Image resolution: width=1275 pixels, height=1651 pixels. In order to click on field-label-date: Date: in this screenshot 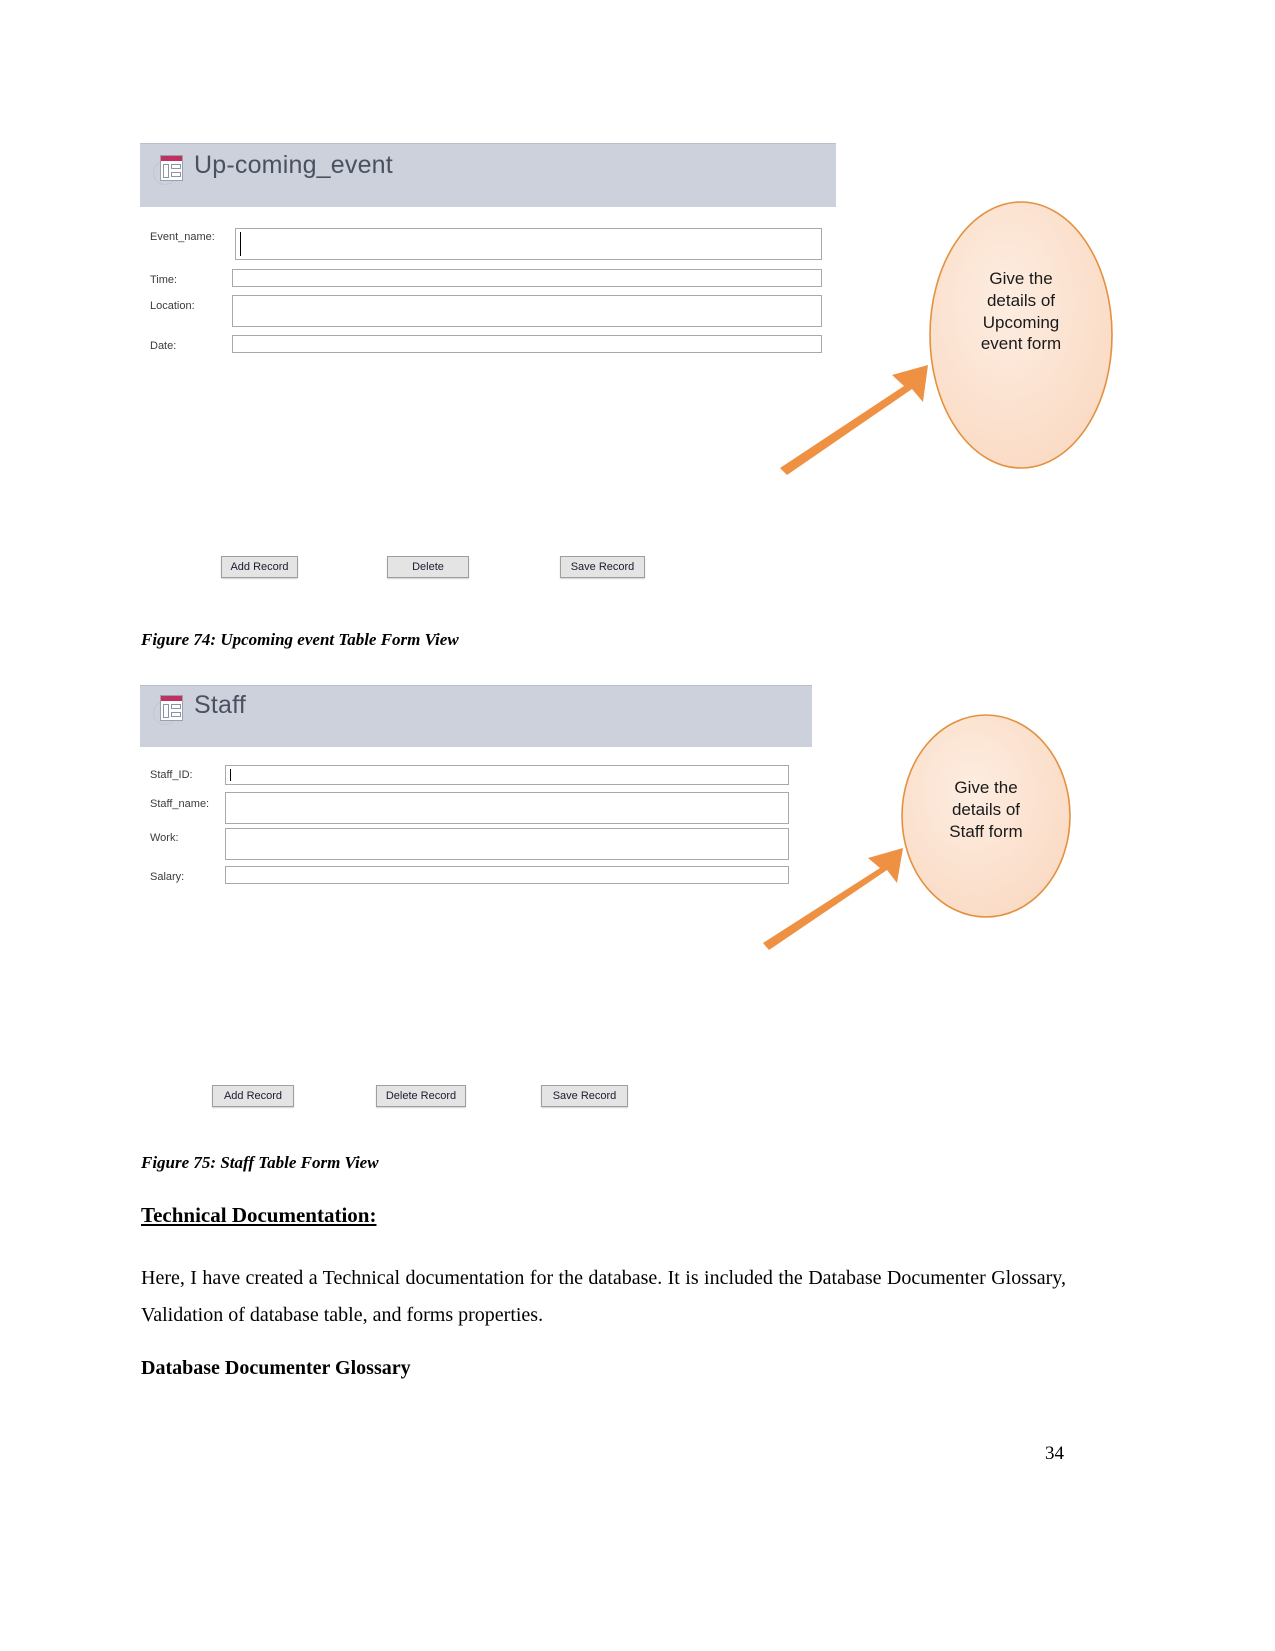, I will do `click(163, 346)`.